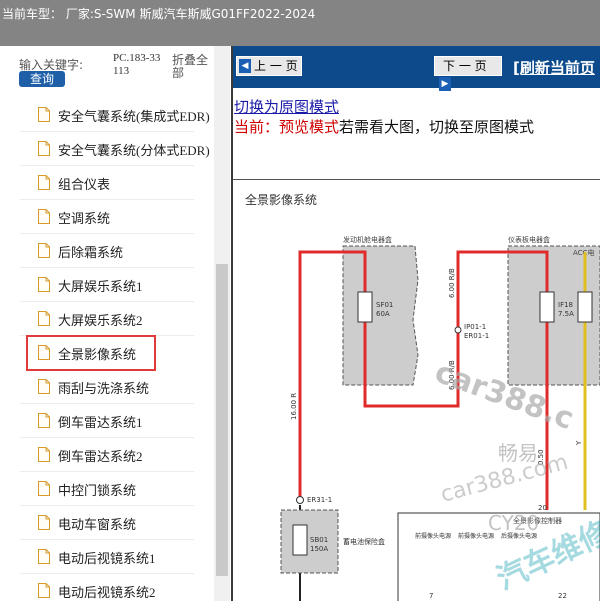  I want to click on list-item-label: 电动车窗系统, so click(97, 524).